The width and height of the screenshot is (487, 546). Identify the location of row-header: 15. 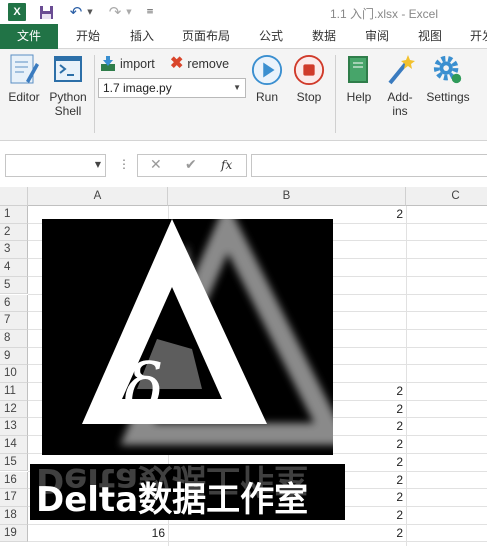
(14, 462).